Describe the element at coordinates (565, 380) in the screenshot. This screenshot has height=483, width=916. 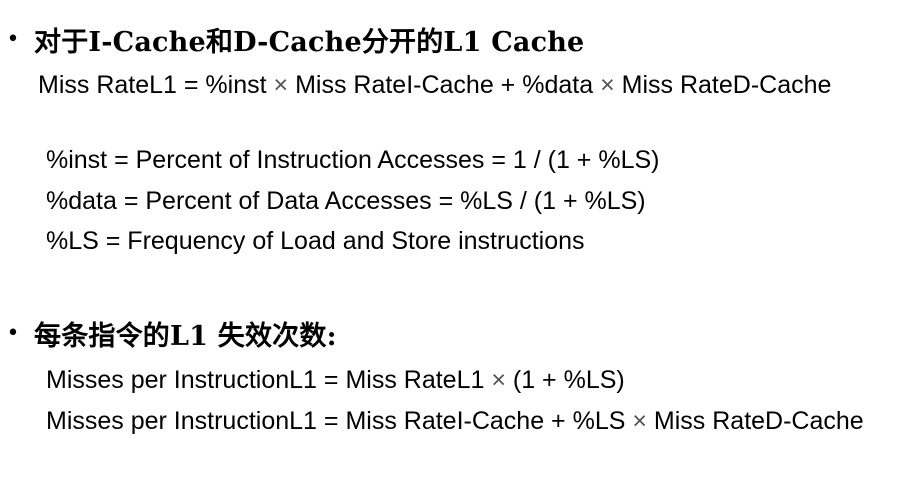
I see `formula-part: (1 + %LS)` at that location.